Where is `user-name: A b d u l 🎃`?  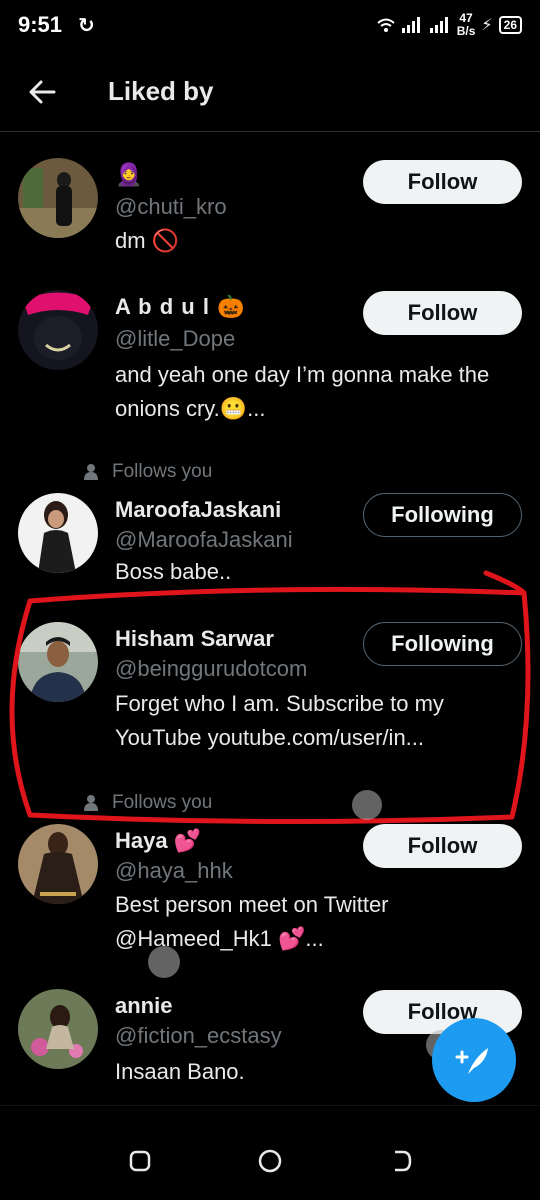 user-name: A b d u l 🎃 is located at coordinates (180, 306).